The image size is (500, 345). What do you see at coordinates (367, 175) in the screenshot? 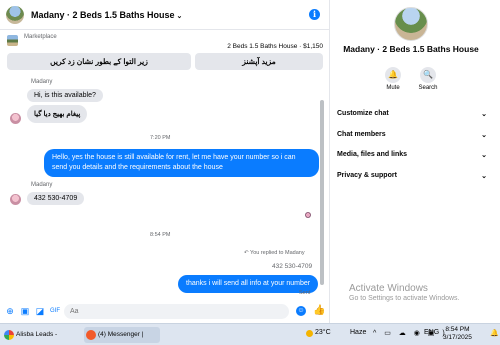
I see `section-label: Privacy & support` at bounding box center [367, 175].